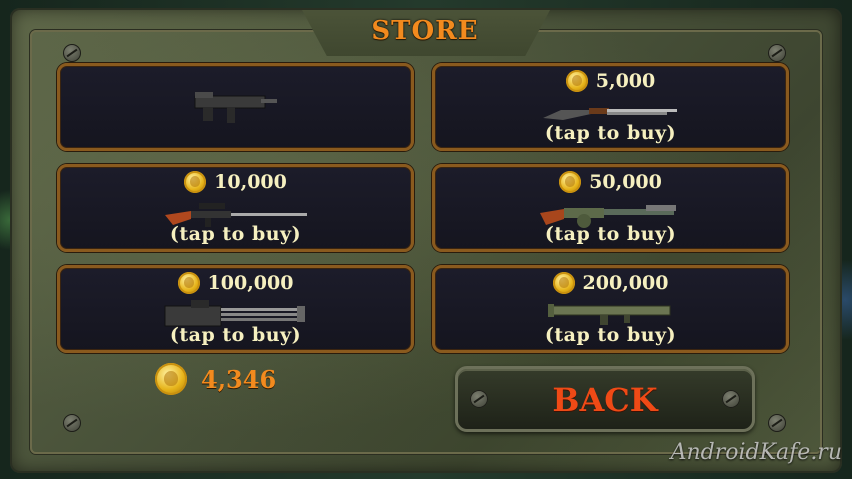 The image size is (852, 479). I want to click on item-price: 50,000, so click(610, 182).